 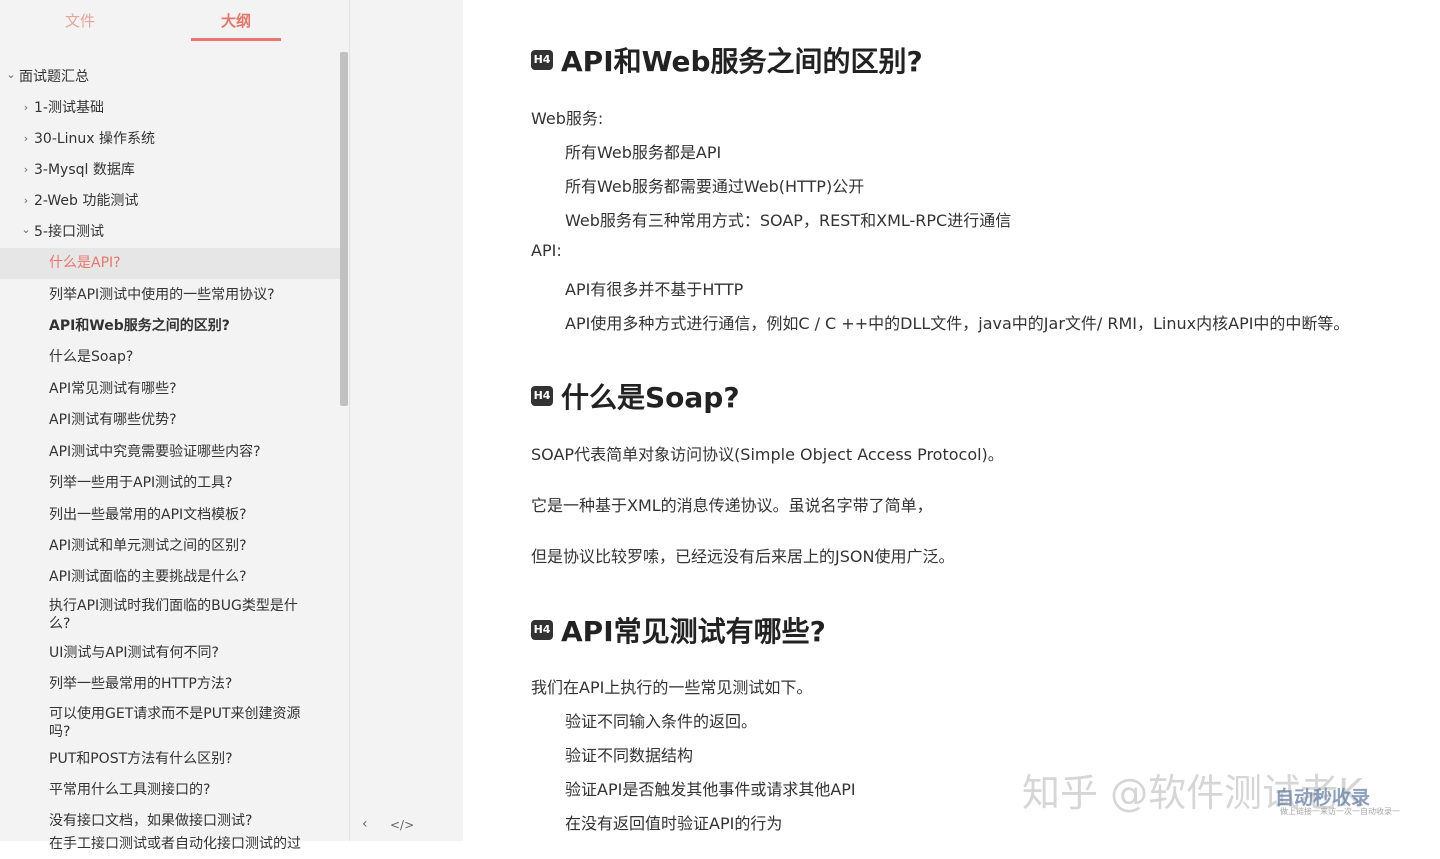 I want to click on tab-files: 文件, so click(x=80, y=20).